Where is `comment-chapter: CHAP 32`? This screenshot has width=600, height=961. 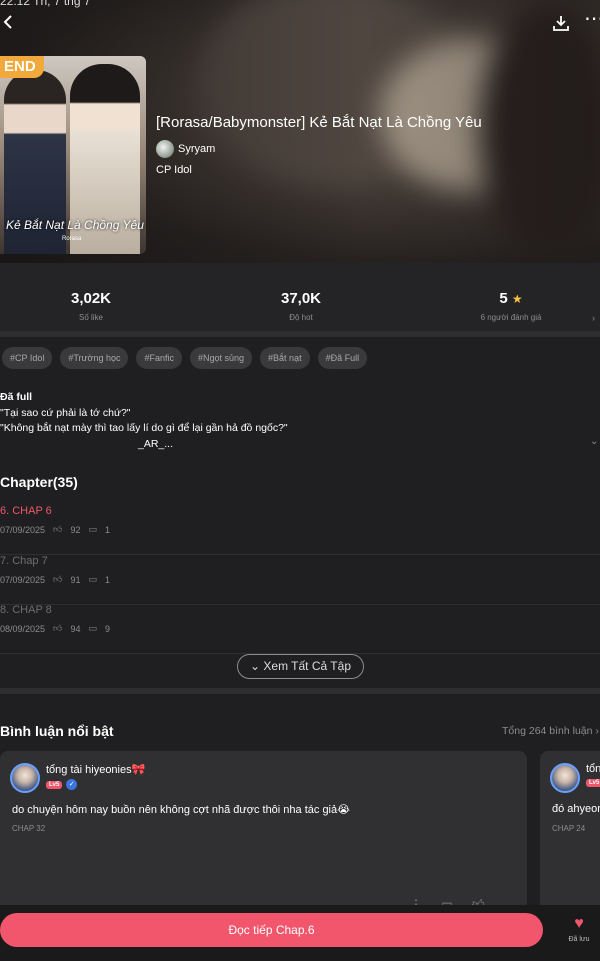 comment-chapter: CHAP 32 is located at coordinates (28, 828).